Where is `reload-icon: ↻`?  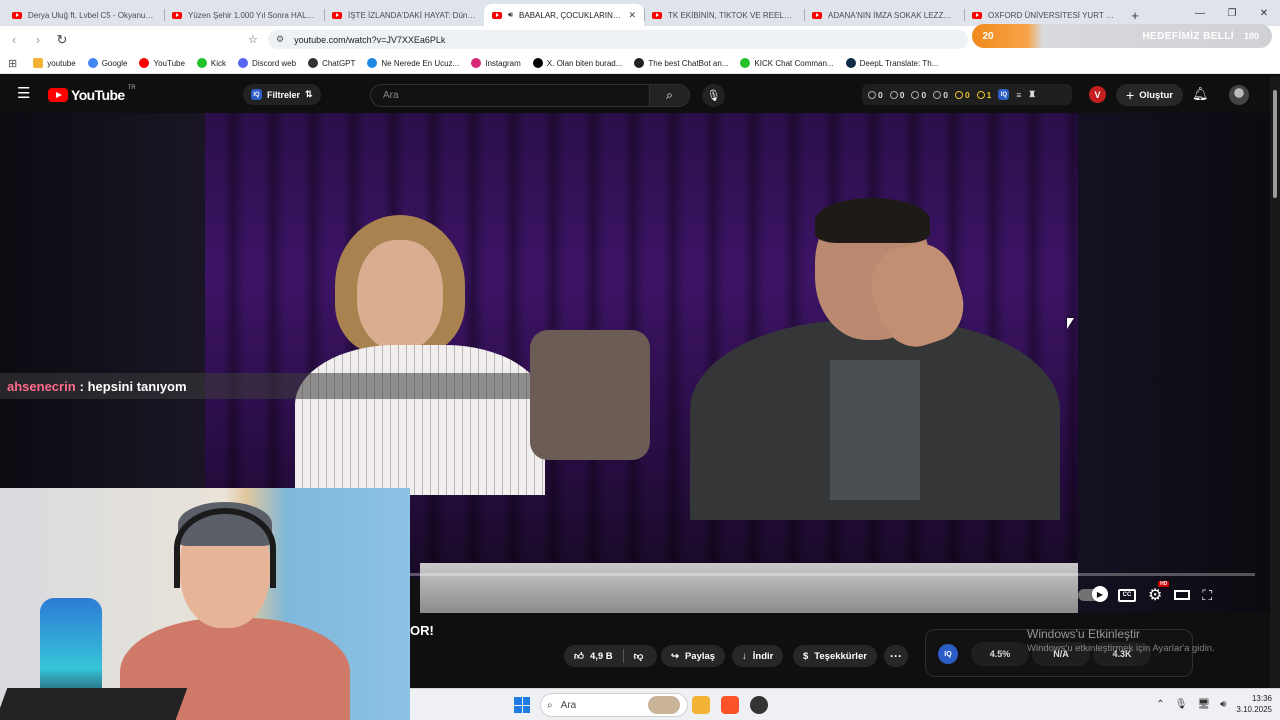 reload-icon: ↻ is located at coordinates (62, 40).